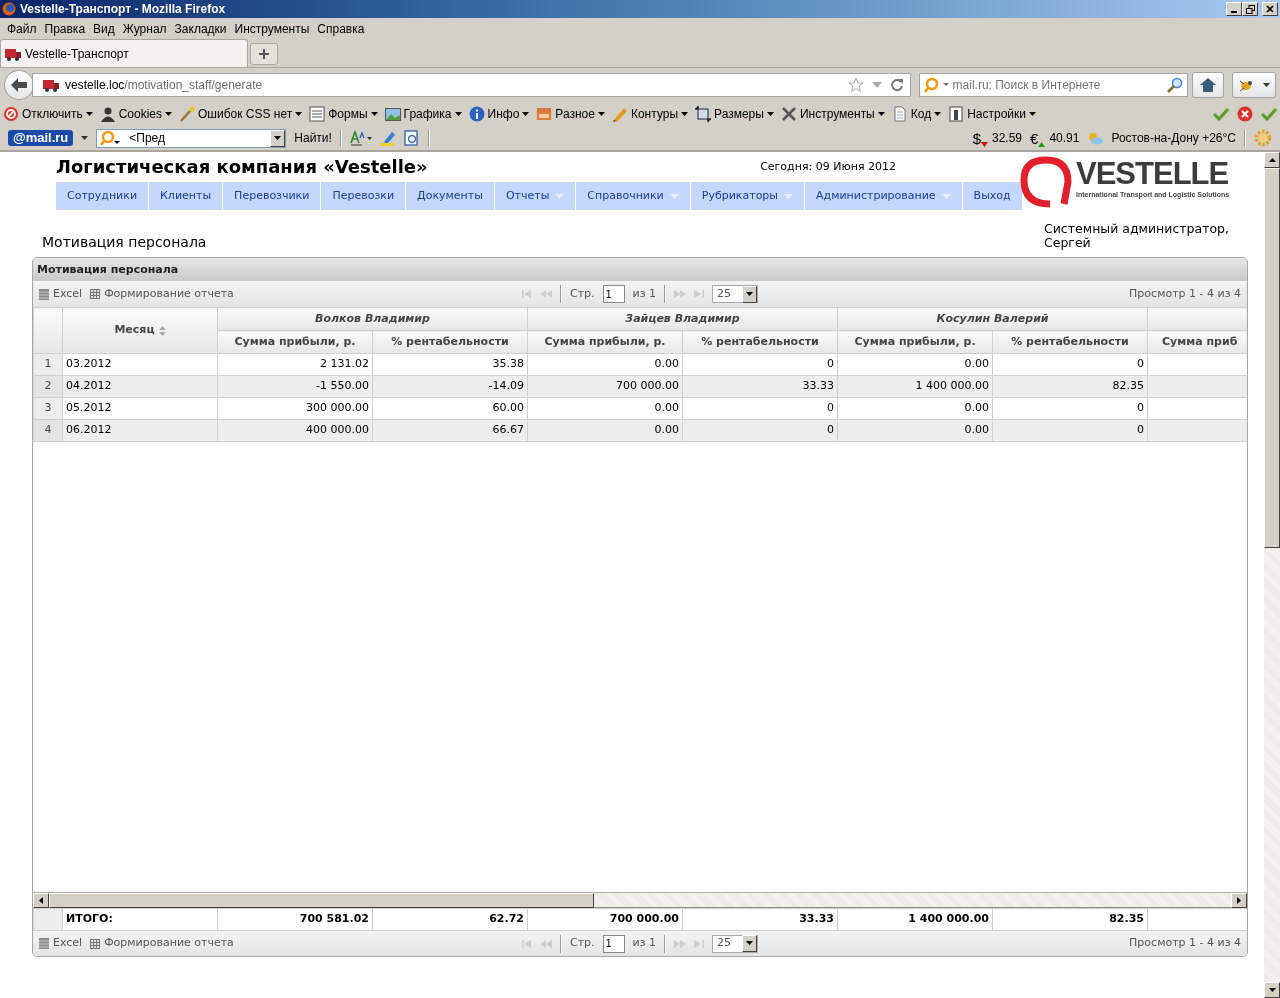 This screenshot has height=998, width=1280. I want to click on page-heading: Мотивация персонала, so click(124, 242).